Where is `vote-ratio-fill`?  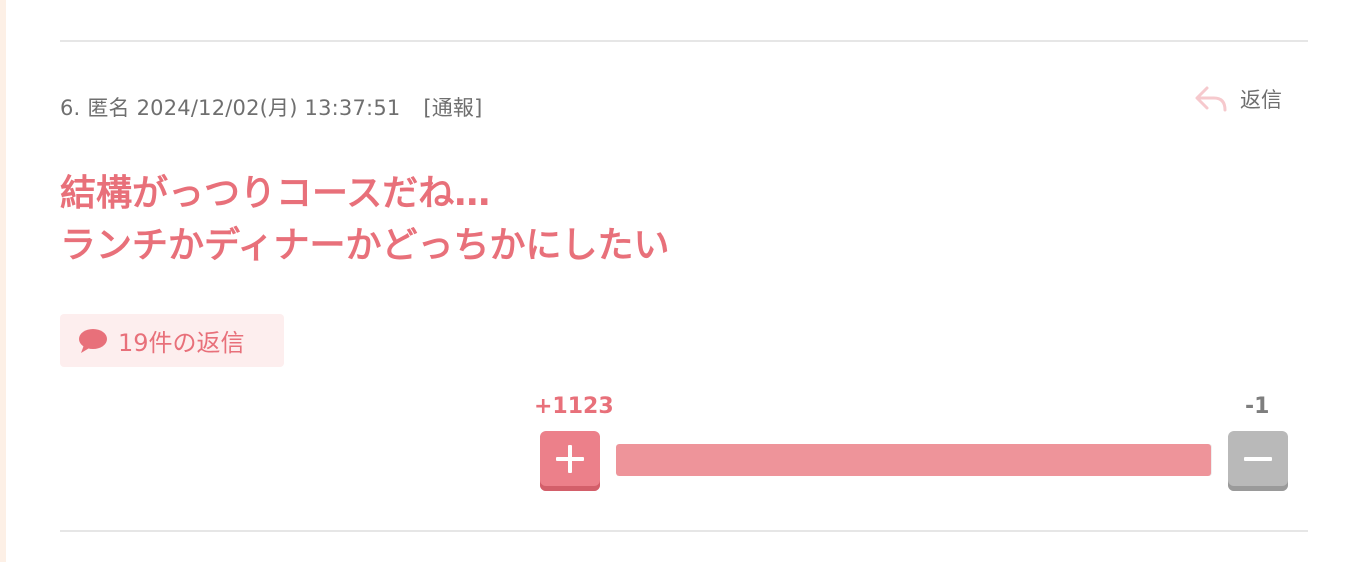
vote-ratio-fill is located at coordinates (914, 460).